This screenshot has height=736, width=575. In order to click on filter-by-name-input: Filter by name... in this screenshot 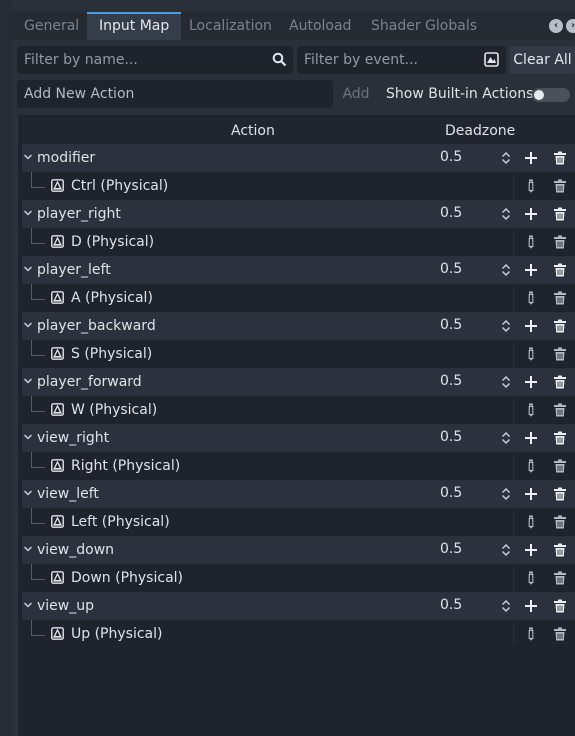, I will do `click(155, 60)`.